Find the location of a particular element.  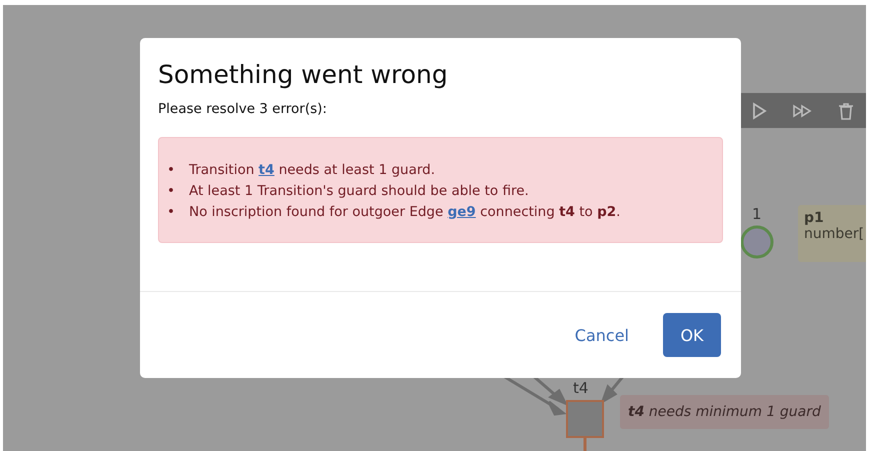

cancel-button: Cancel is located at coordinates (601, 335).